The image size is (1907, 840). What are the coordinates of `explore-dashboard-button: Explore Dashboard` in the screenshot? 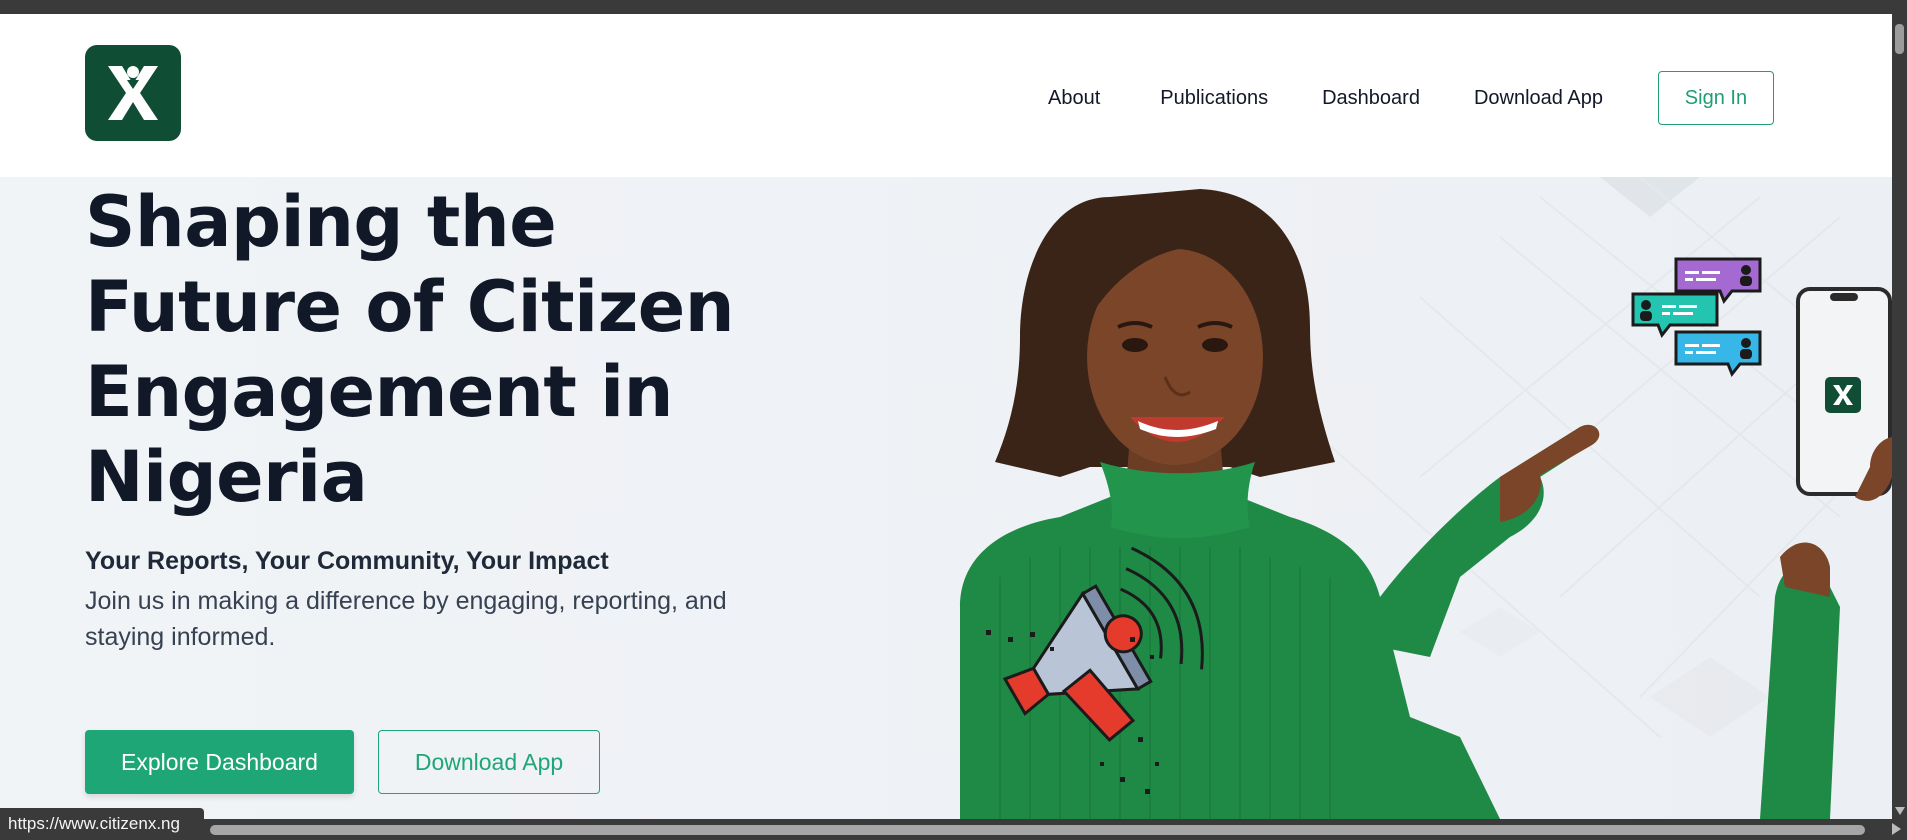 It's located at (219, 762).